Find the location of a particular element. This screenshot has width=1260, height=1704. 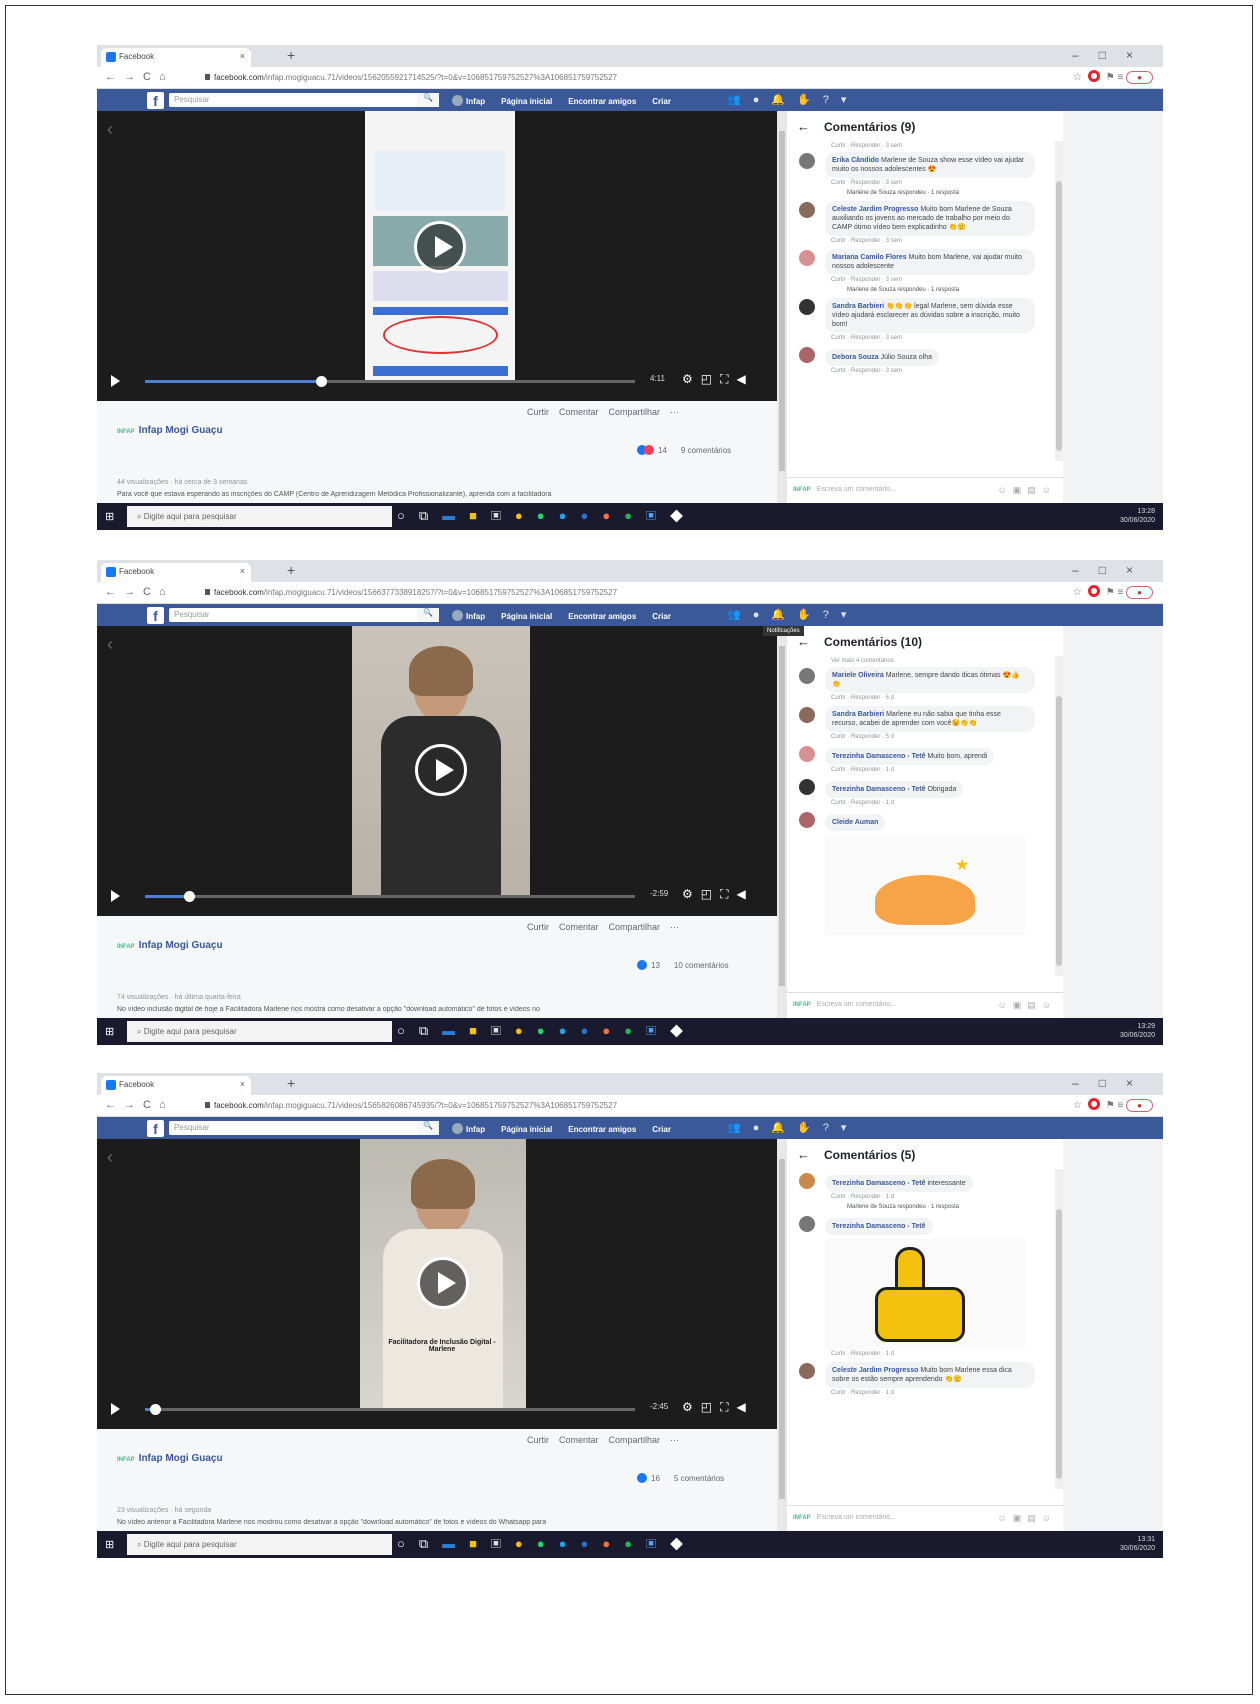

chrome-icon: ● is located at coordinates (526, 515).